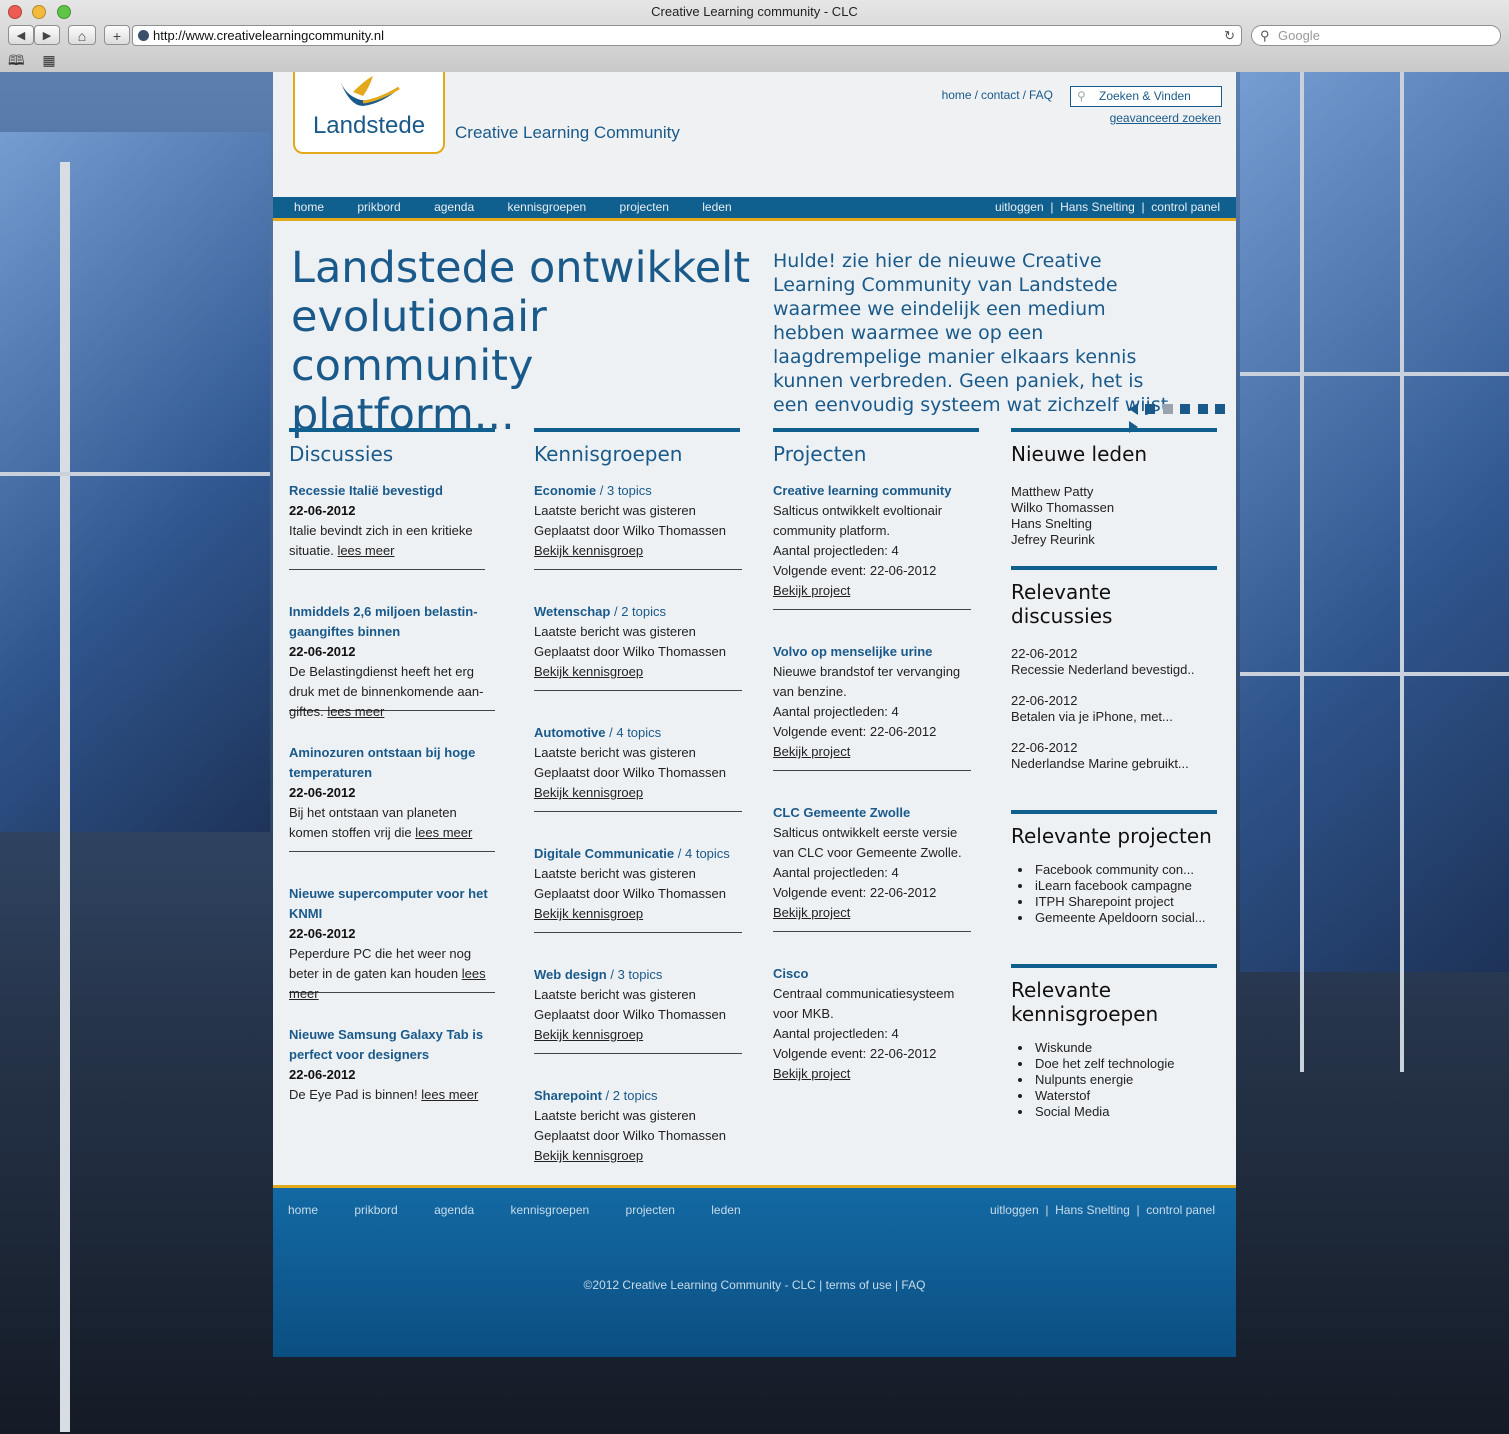  What do you see at coordinates (1165, 118) in the screenshot?
I see `advanced-search-link: geavanceerd zoeken` at bounding box center [1165, 118].